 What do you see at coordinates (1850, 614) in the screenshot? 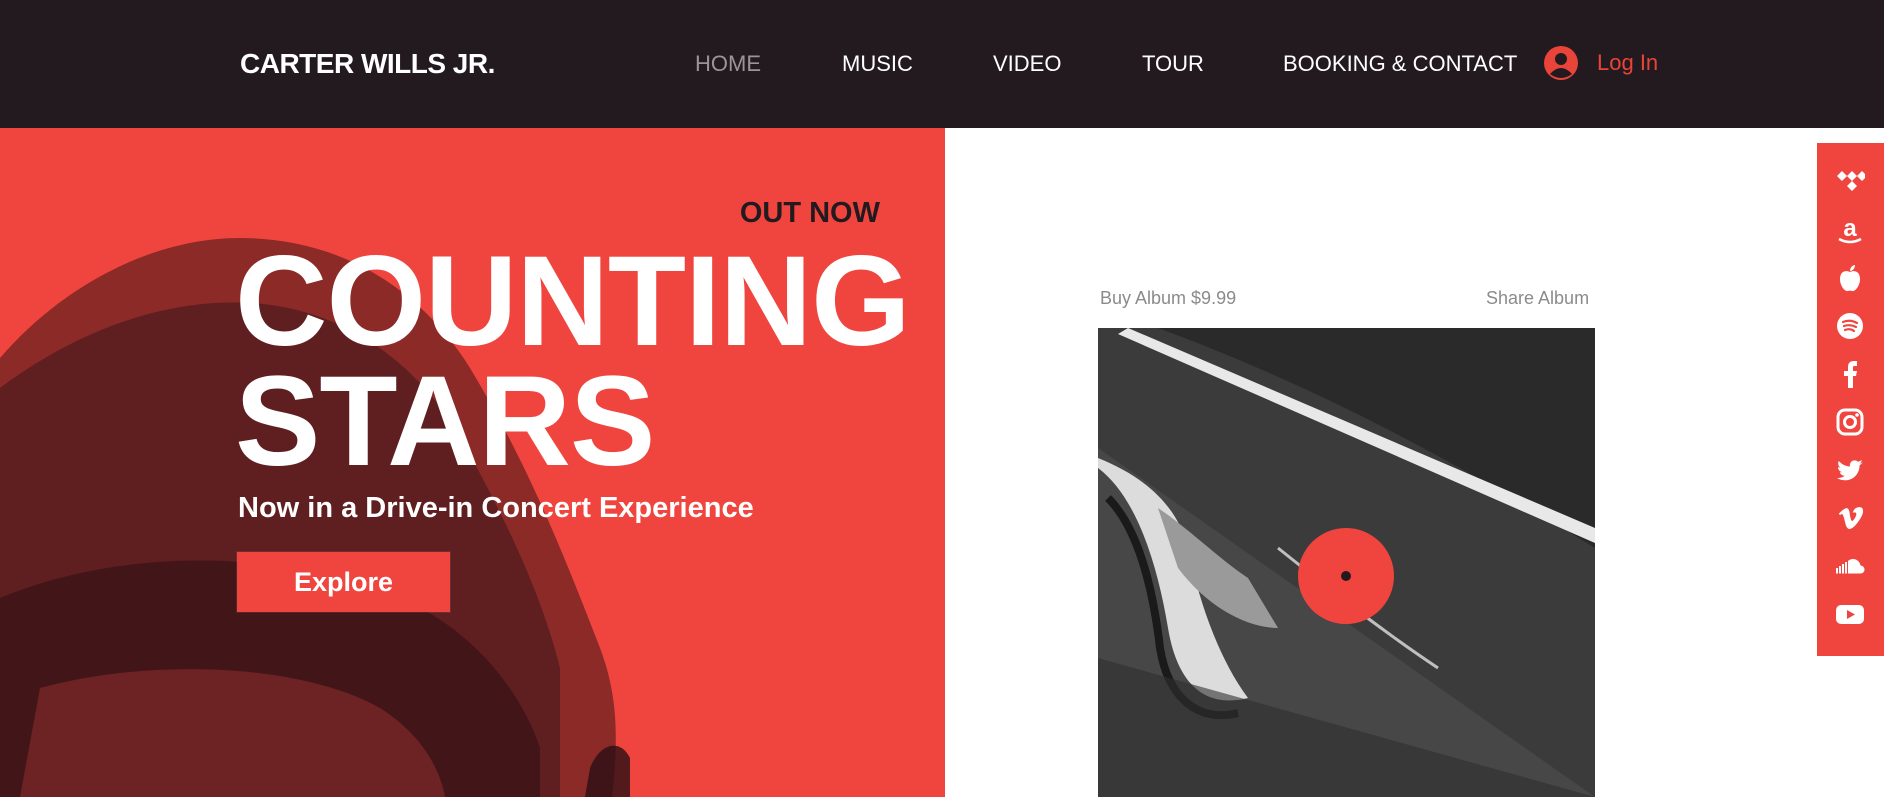
I see `youtube-icon` at bounding box center [1850, 614].